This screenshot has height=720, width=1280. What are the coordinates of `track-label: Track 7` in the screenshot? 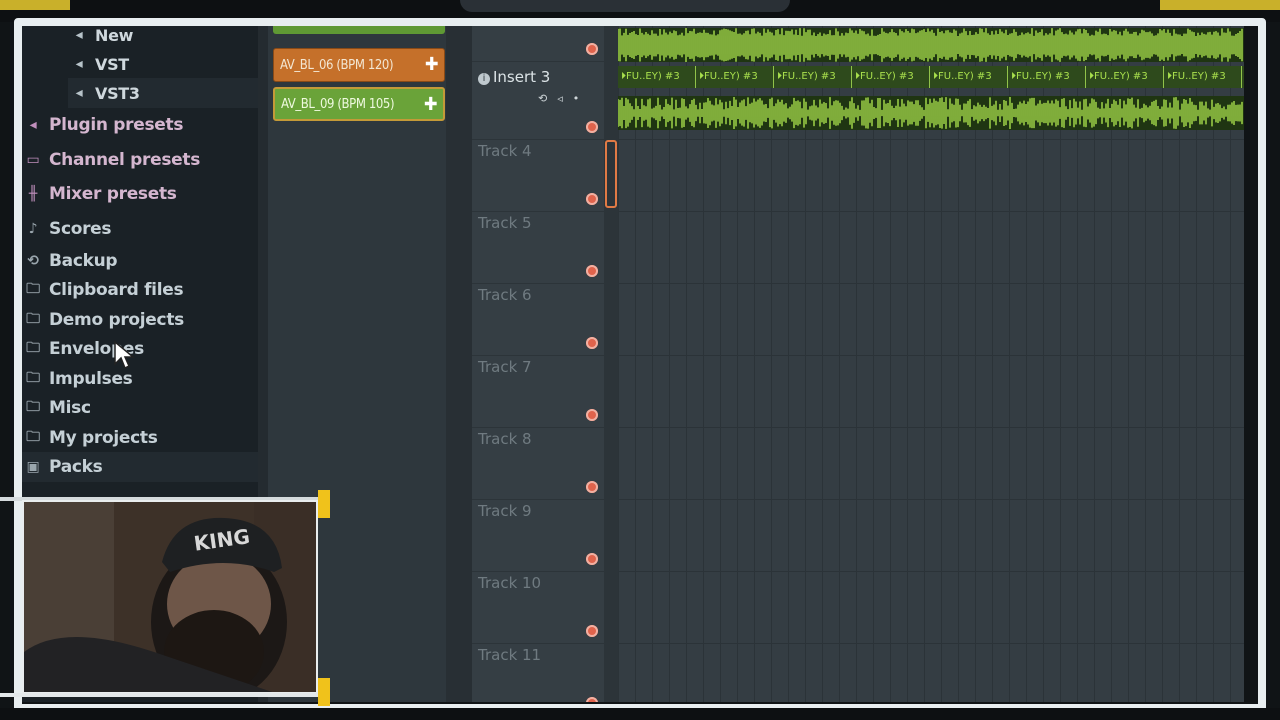 It's located at (505, 367).